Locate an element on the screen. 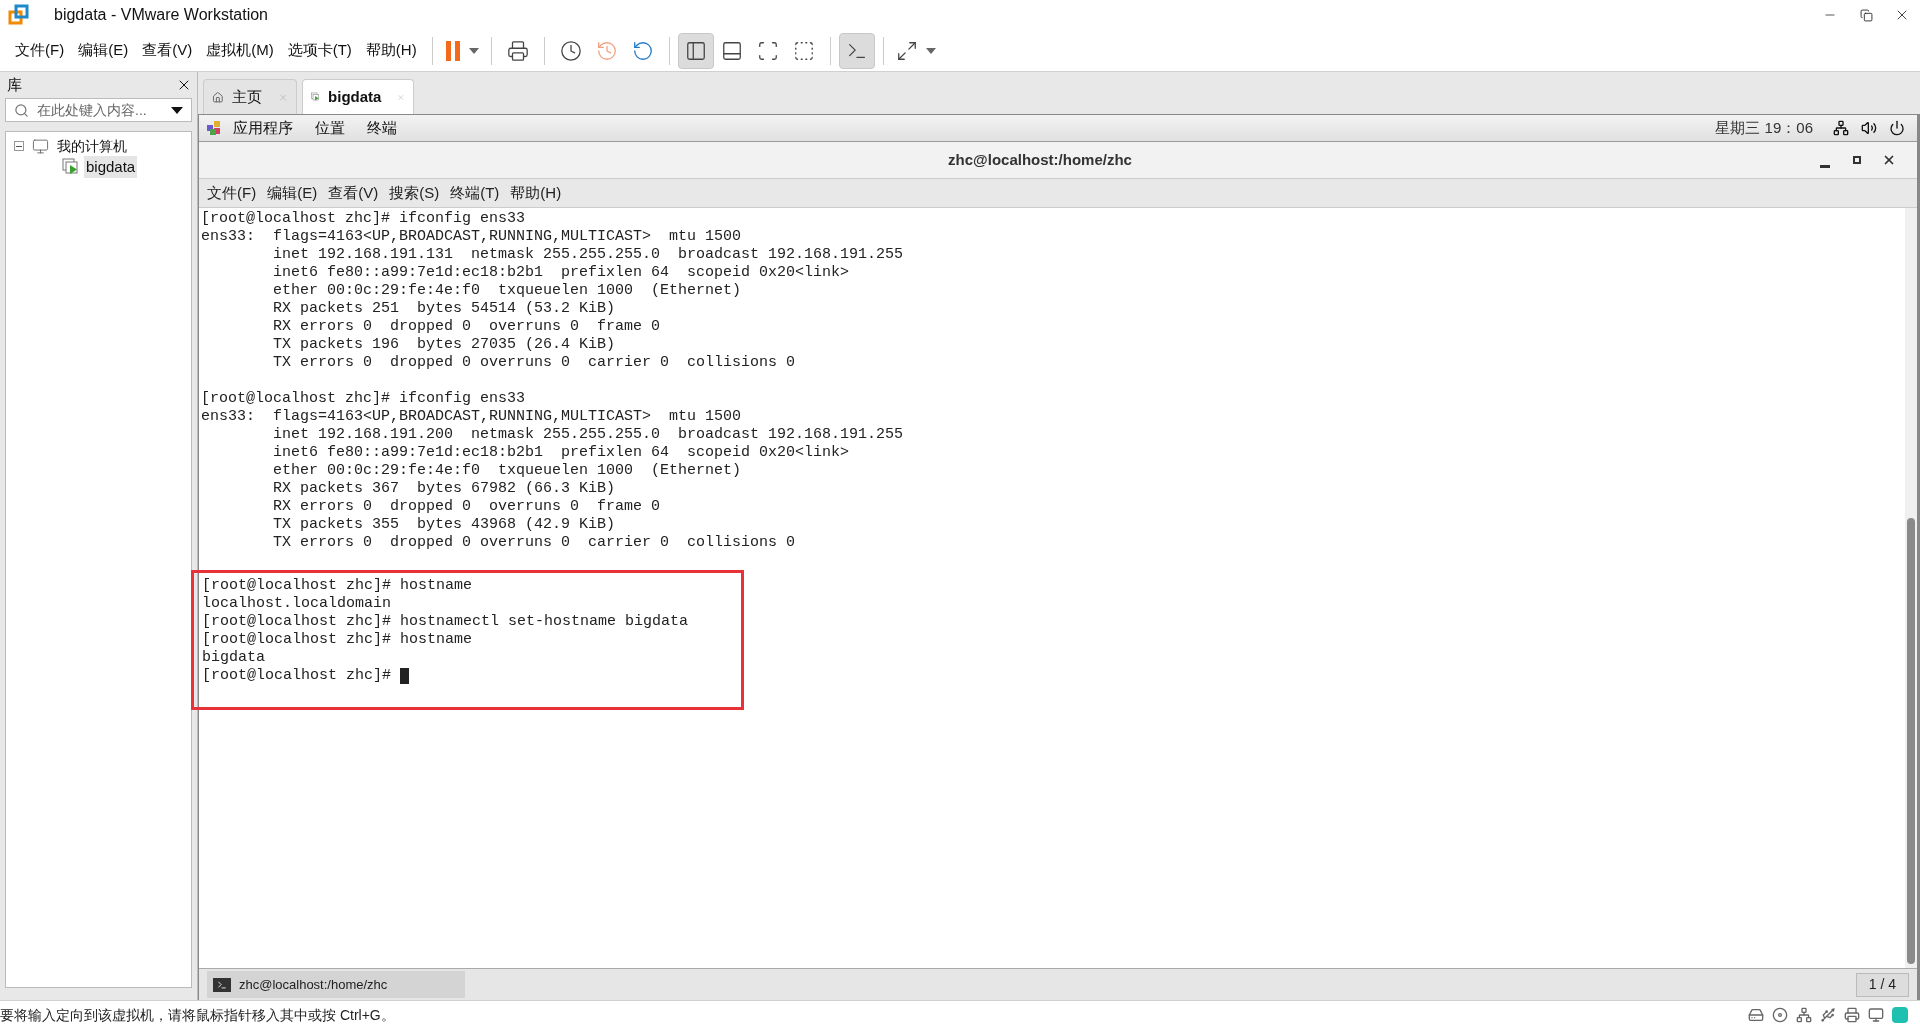  terminal-title: zhc@localhost:/home/zhc is located at coordinates (1040, 159).